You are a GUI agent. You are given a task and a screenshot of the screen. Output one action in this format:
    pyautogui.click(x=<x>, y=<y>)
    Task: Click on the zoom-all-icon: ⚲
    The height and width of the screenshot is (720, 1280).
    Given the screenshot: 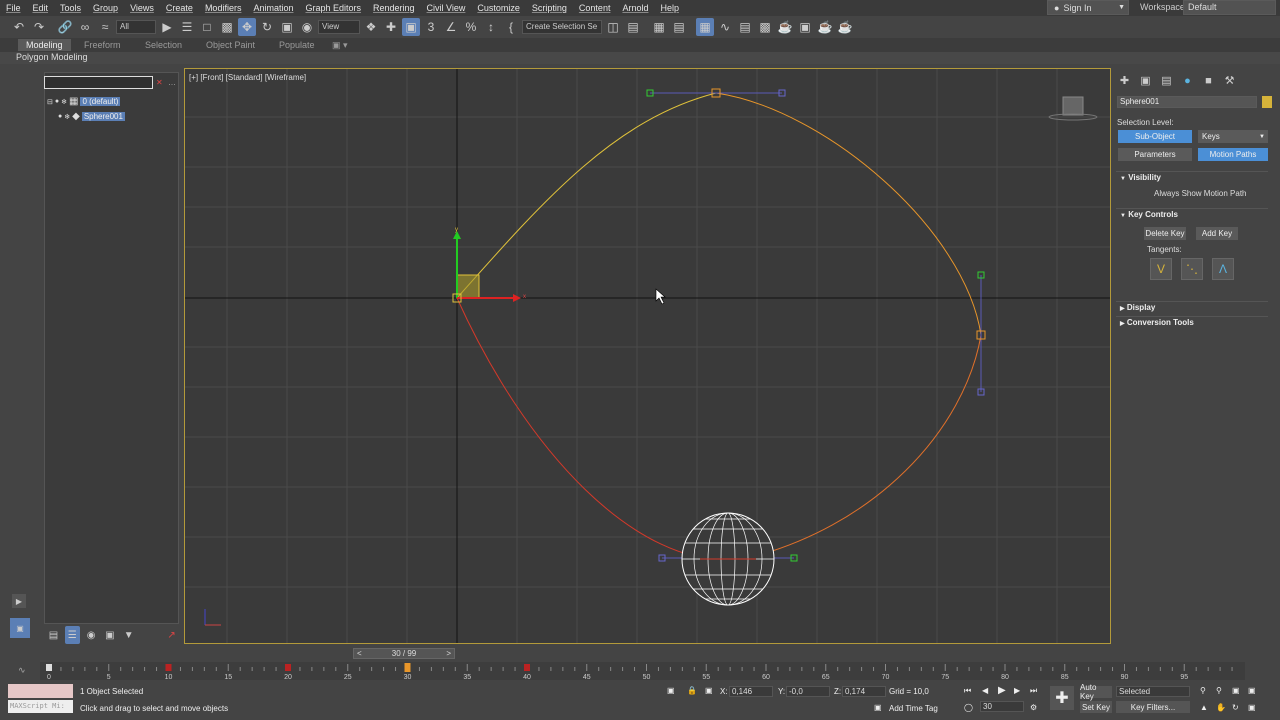 What is the action you would take?
    pyautogui.click(x=1219, y=690)
    